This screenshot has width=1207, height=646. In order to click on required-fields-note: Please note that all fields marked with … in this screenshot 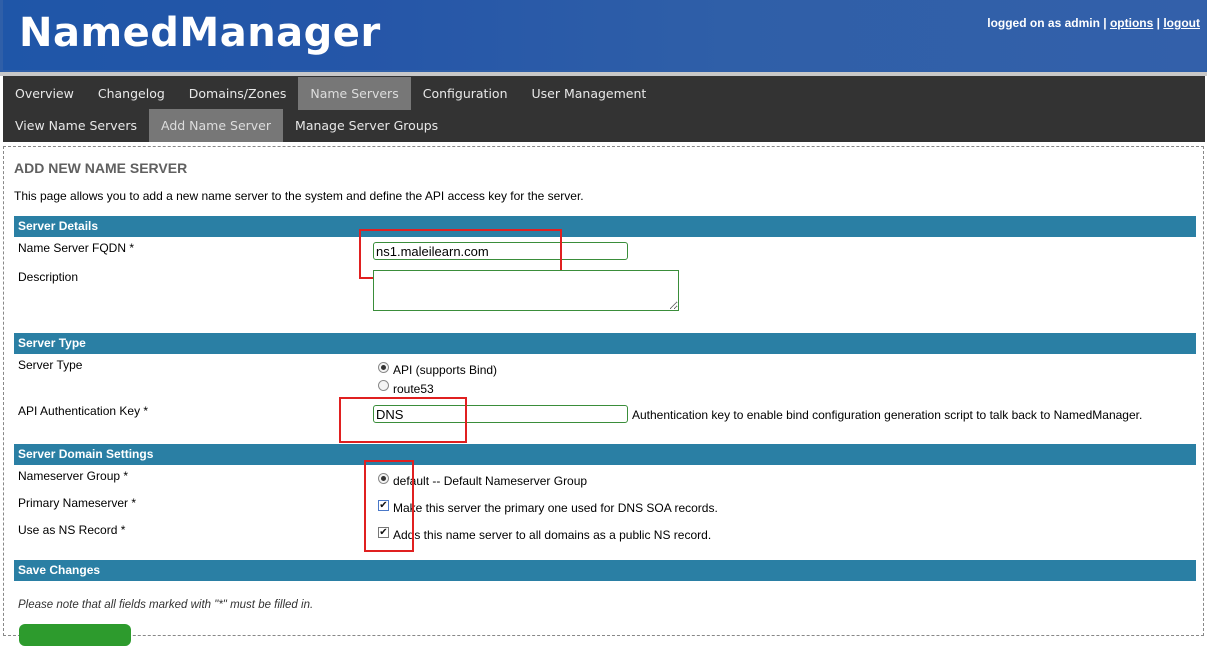, I will do `click(166, 605)`.